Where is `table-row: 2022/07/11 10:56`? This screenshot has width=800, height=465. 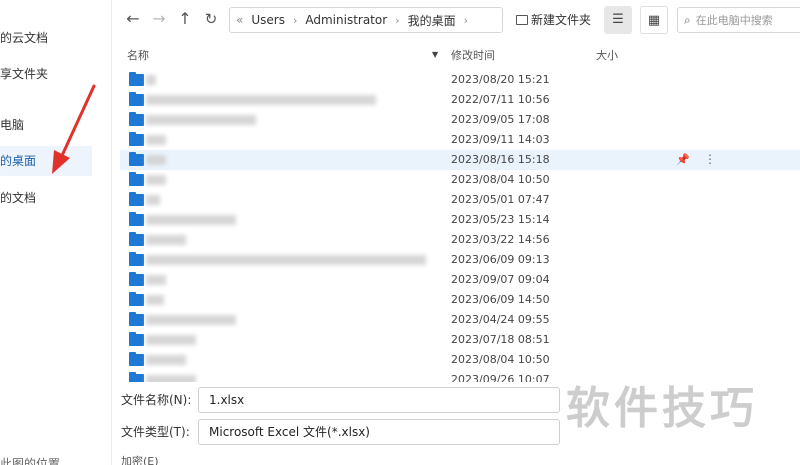
table-row: 2022/07/11 10:56 is located at coordinates (460, 100).